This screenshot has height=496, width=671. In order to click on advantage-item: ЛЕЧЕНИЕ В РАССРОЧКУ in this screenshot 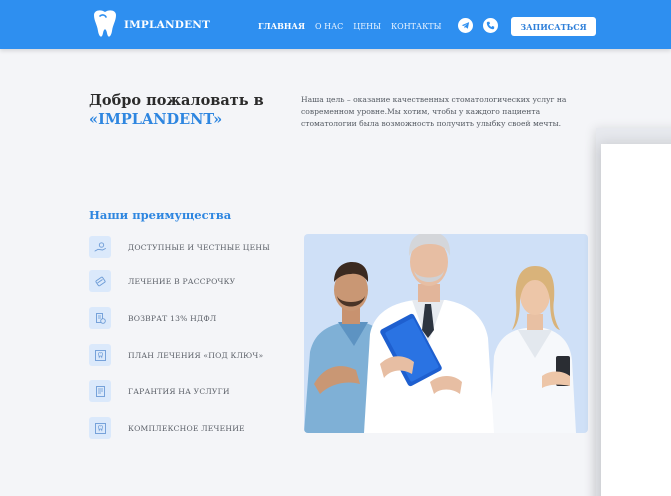, I will do `click(162, 281)`.